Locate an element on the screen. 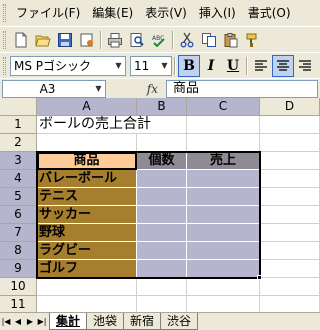  cell-d10 is located at coordinates (290, 287).